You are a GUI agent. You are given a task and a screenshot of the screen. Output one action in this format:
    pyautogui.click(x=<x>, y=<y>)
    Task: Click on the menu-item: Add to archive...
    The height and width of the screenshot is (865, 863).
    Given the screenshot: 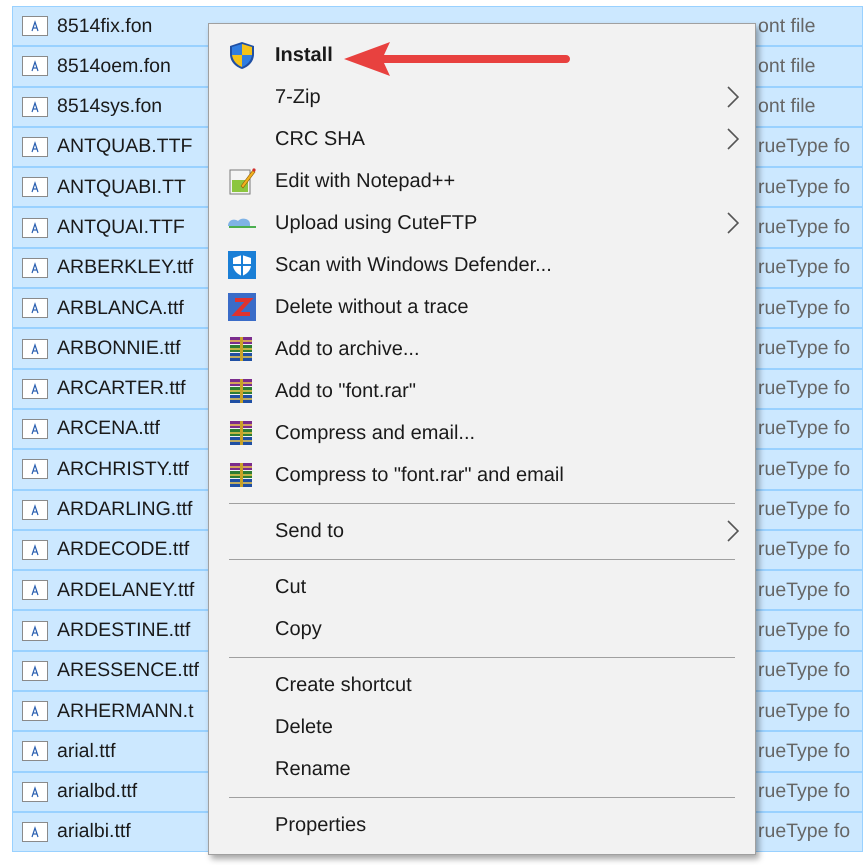 What is the action you would take?
    pyautogui.click(x=482, y=349)
    